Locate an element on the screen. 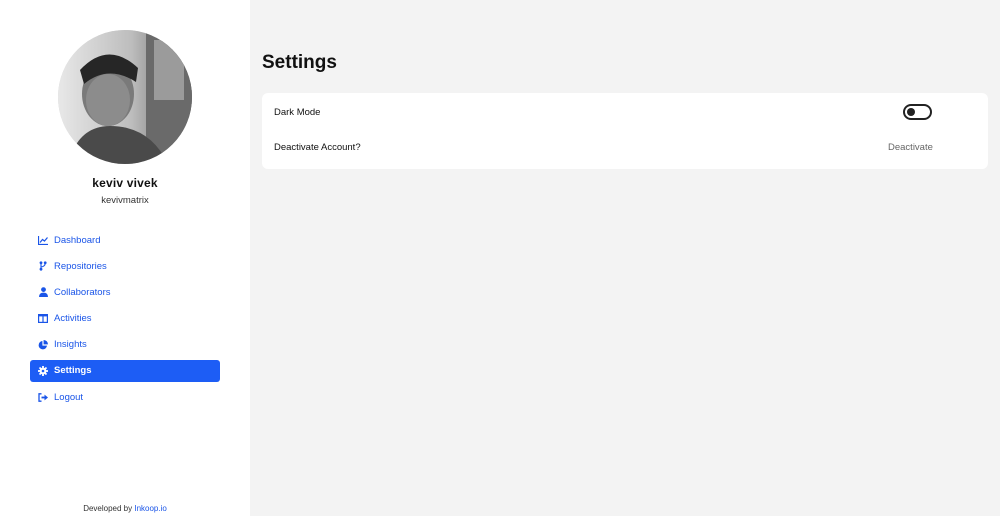 The width and height of the screenshot is (1000, 516). sidebar-item-label: Logout is located at coordinates (69, 397).